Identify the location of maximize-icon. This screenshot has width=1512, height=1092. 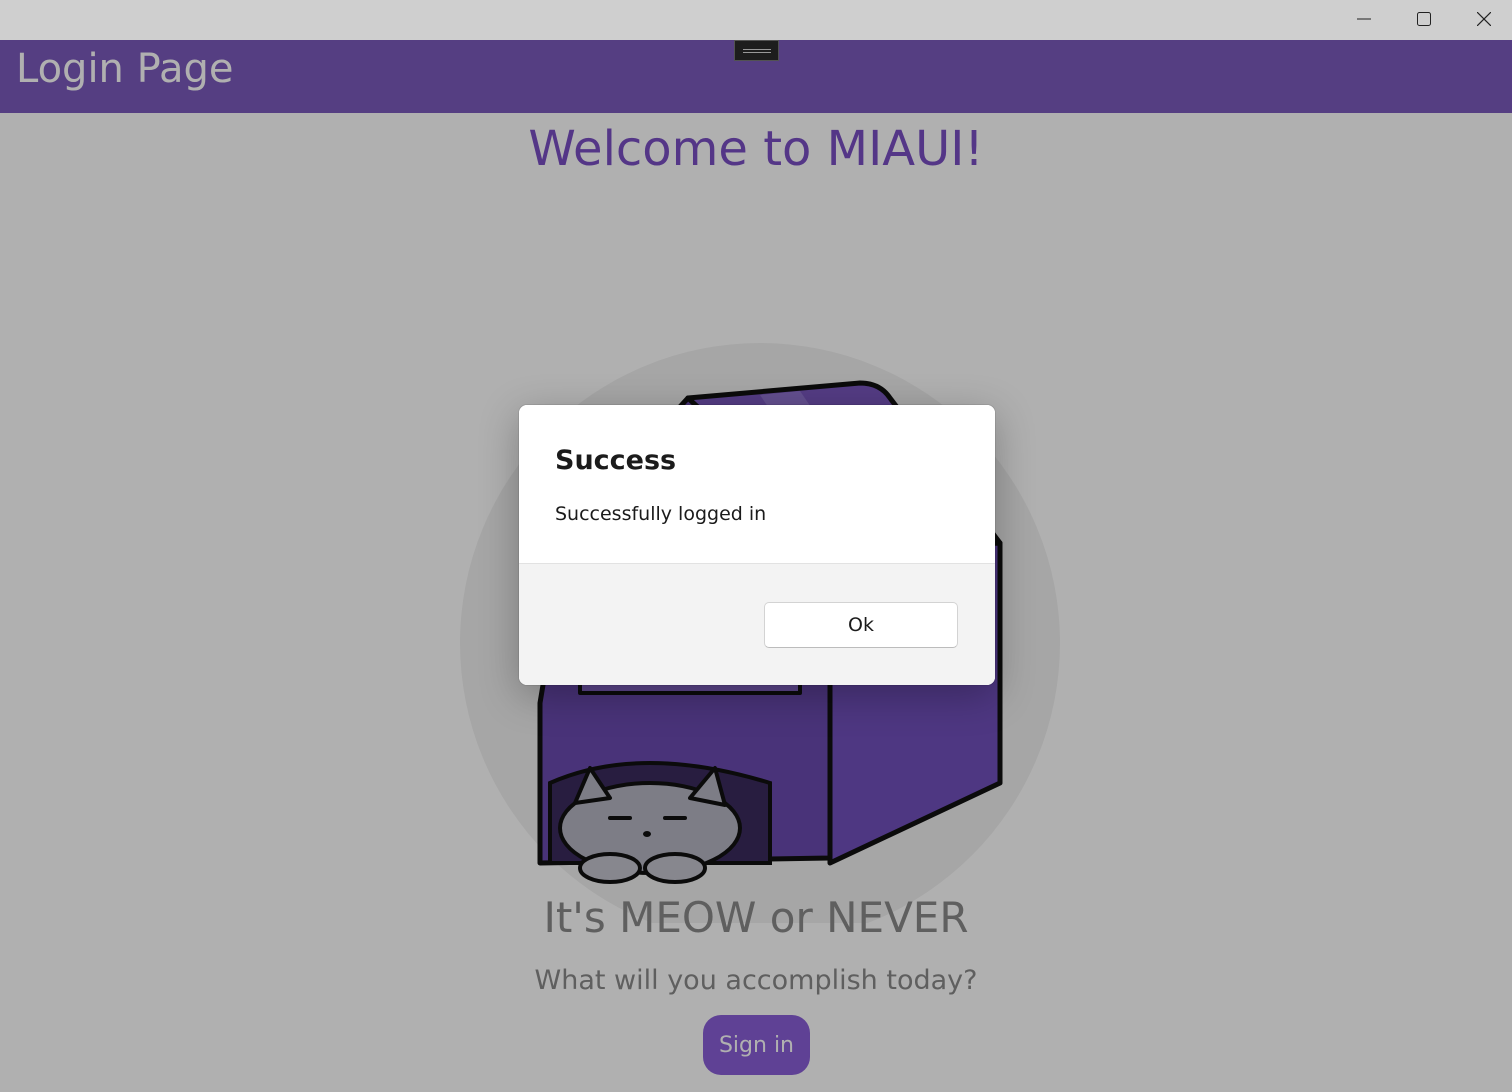
(1424, 19).